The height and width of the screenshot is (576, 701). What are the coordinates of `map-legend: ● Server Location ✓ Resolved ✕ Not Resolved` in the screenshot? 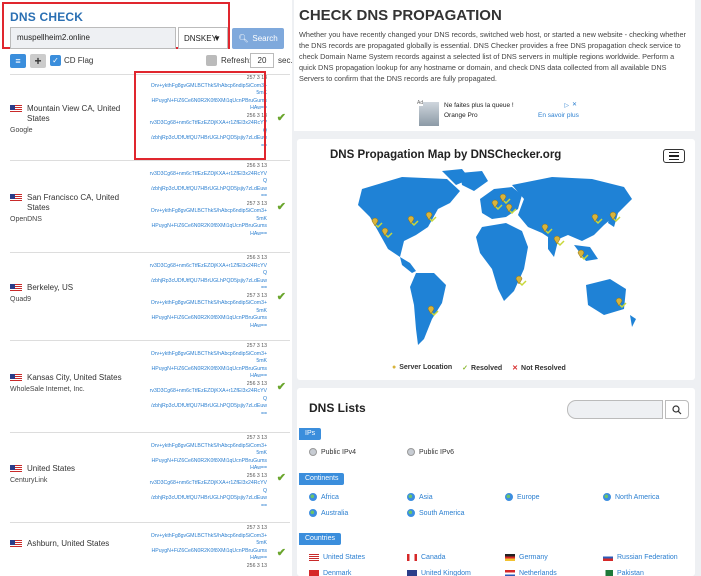 It's located at (479, 368).